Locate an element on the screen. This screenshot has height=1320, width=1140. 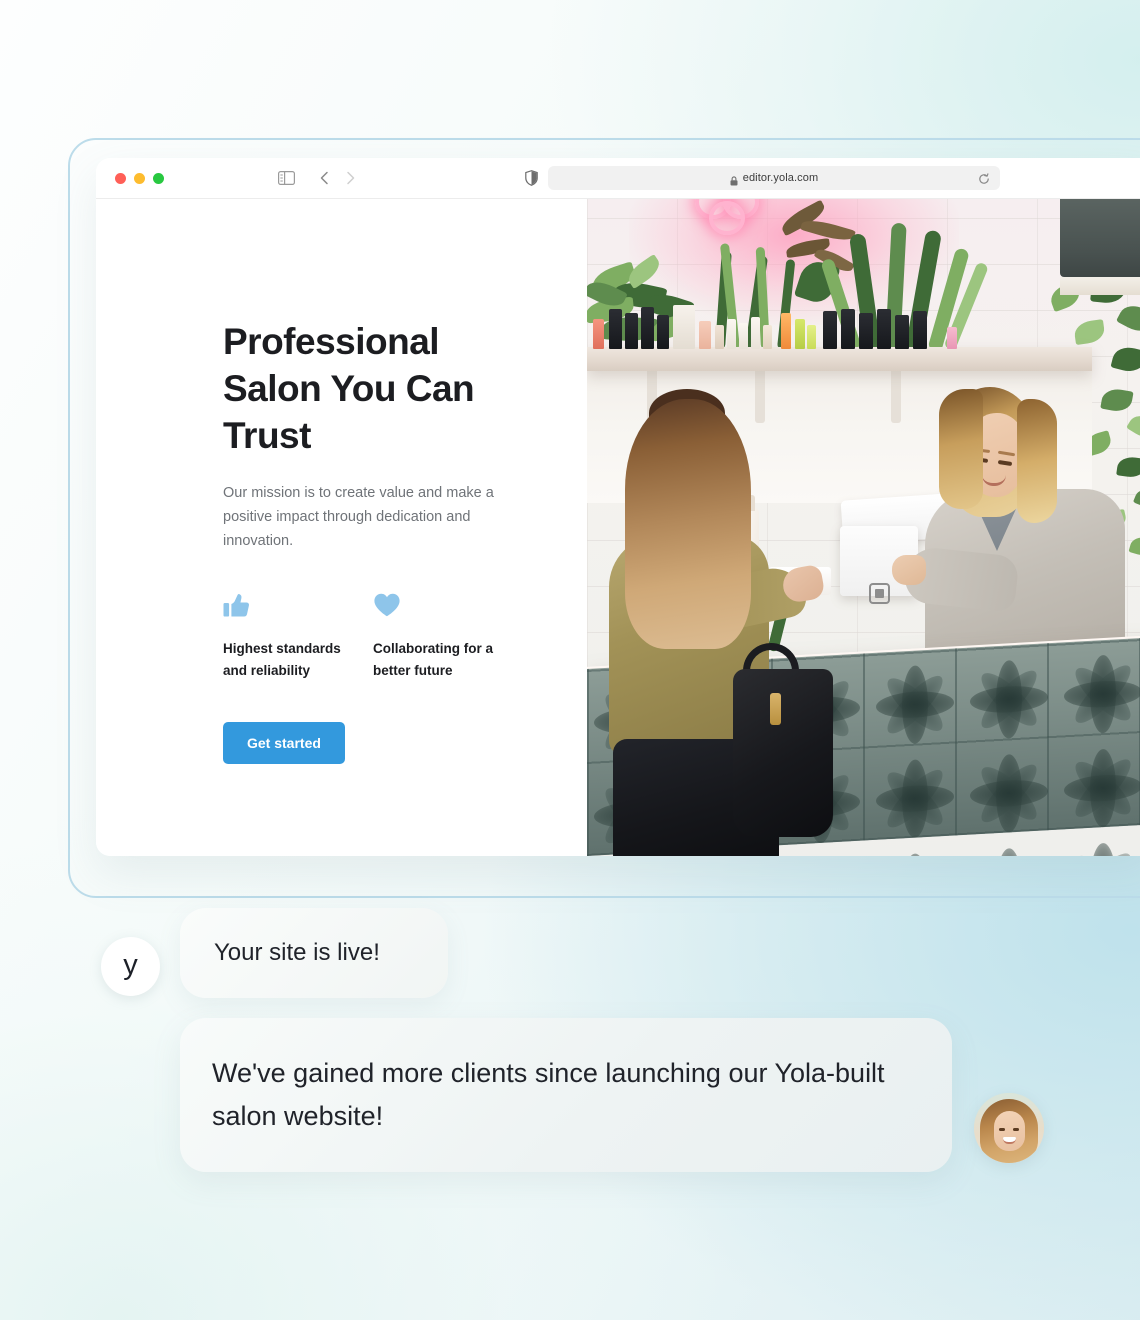
yola-avatar: y is located at coordinates (130, 966).